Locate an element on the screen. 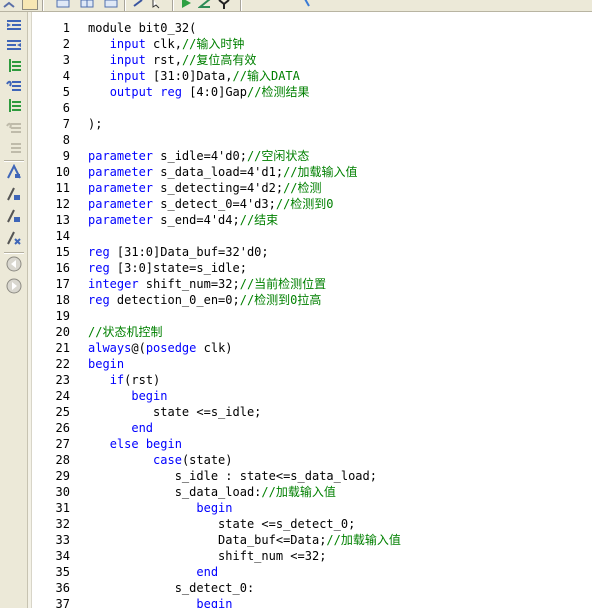 This screenshot has width=592, height=608. line-number: 4 is located at coordinates (66, 76).